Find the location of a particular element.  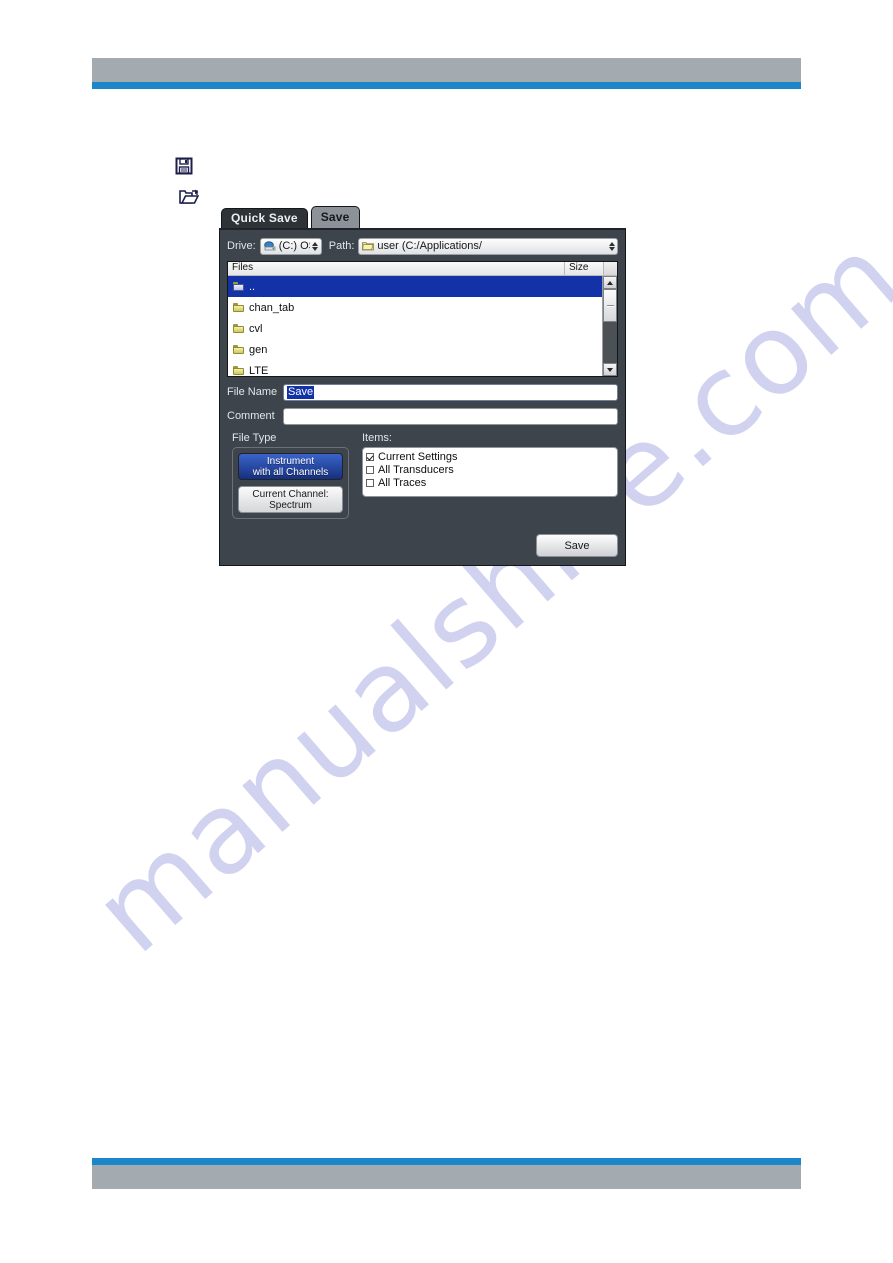

item-label: All Traces is located at coordinates (402, 482).